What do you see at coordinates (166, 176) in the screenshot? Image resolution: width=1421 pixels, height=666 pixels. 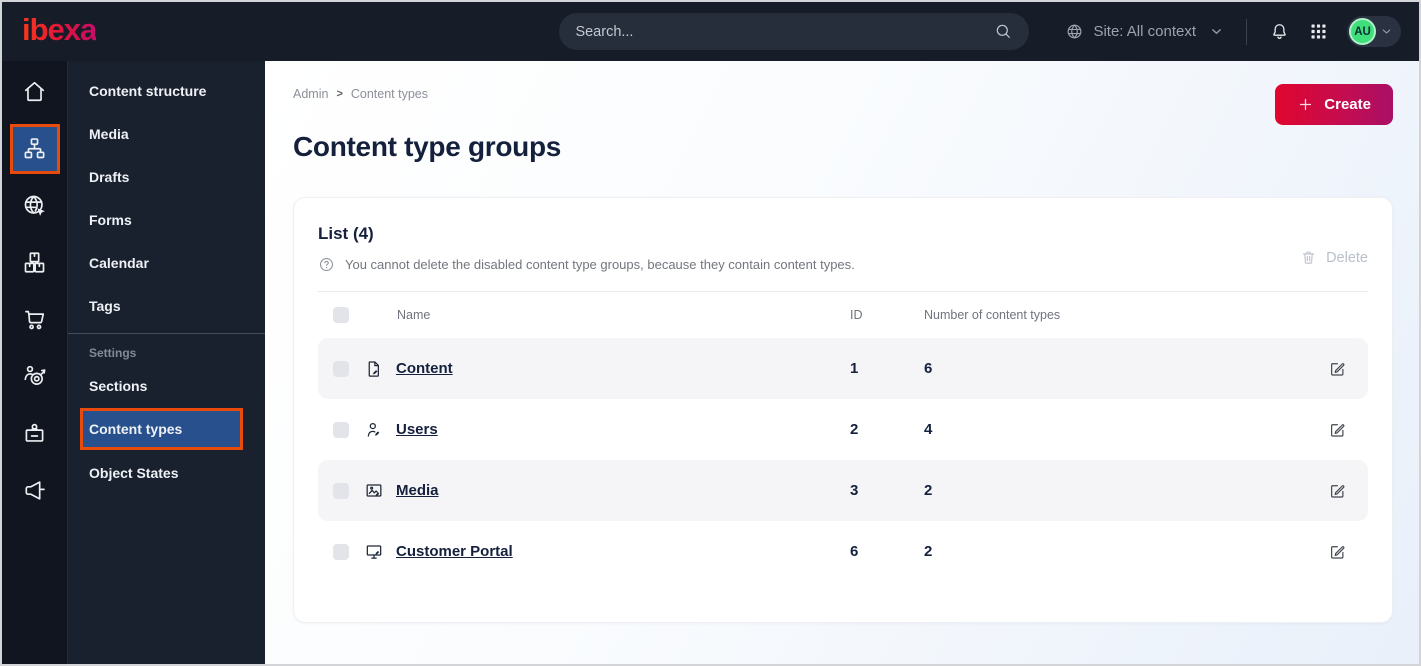 I see `sidebar-item-drafts: Drafts` at bounding box center [166, 176].